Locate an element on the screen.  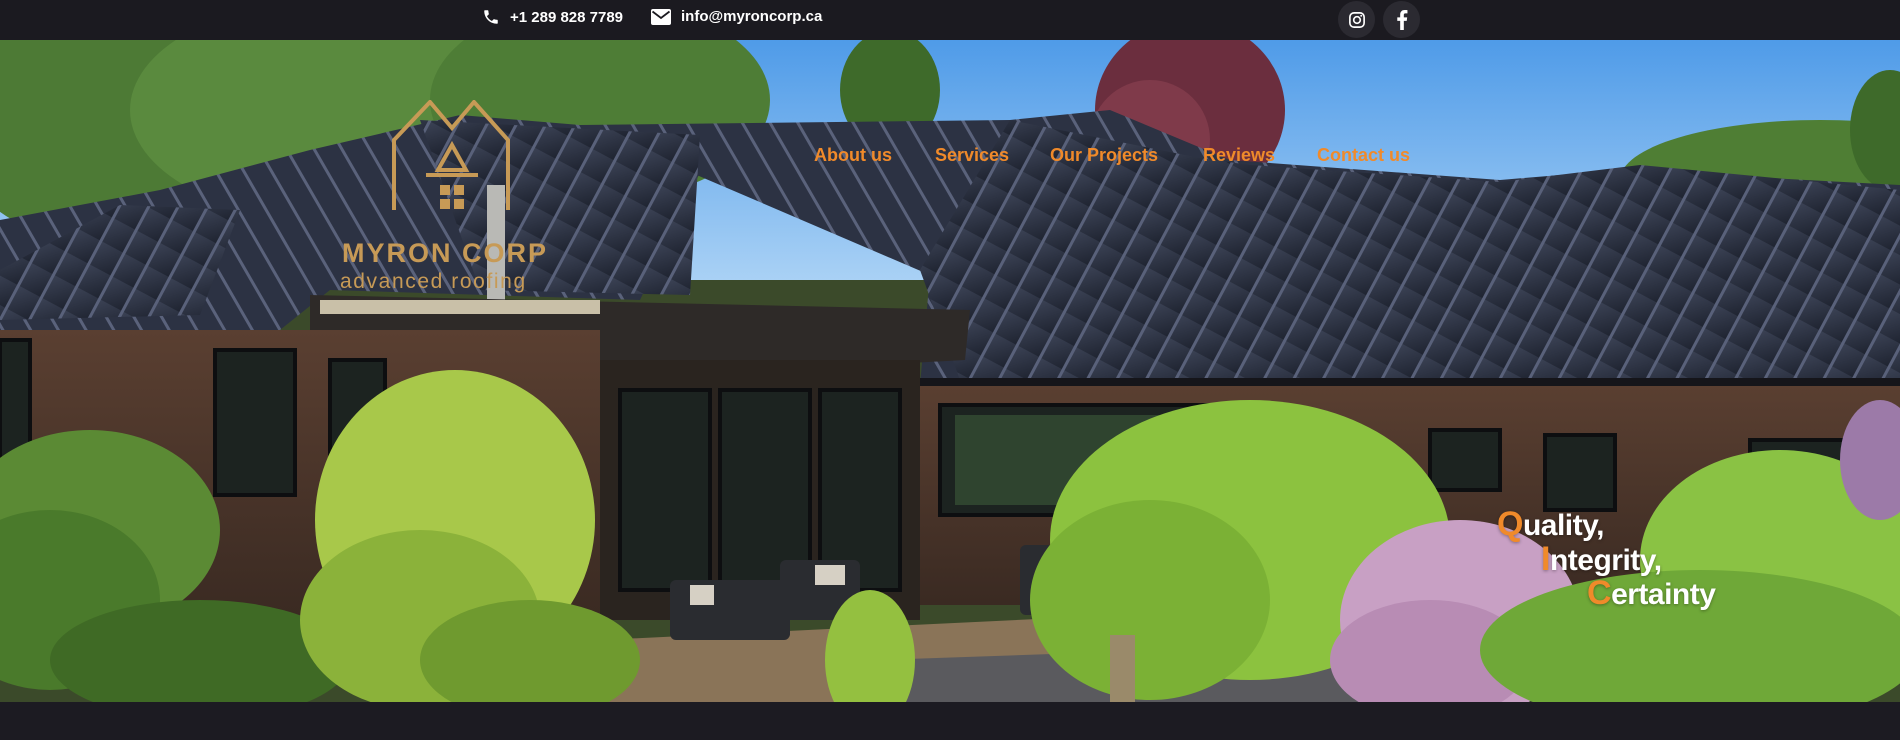
tagline-quality-rest: uality, is located at coordinates (1563, 525).